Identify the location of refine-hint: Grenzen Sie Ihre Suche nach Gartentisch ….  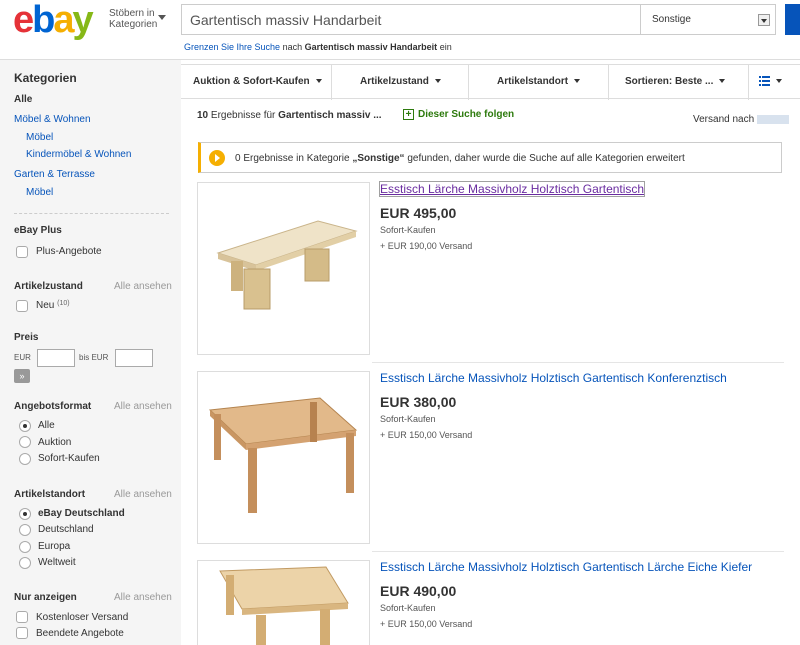
(318, 47).